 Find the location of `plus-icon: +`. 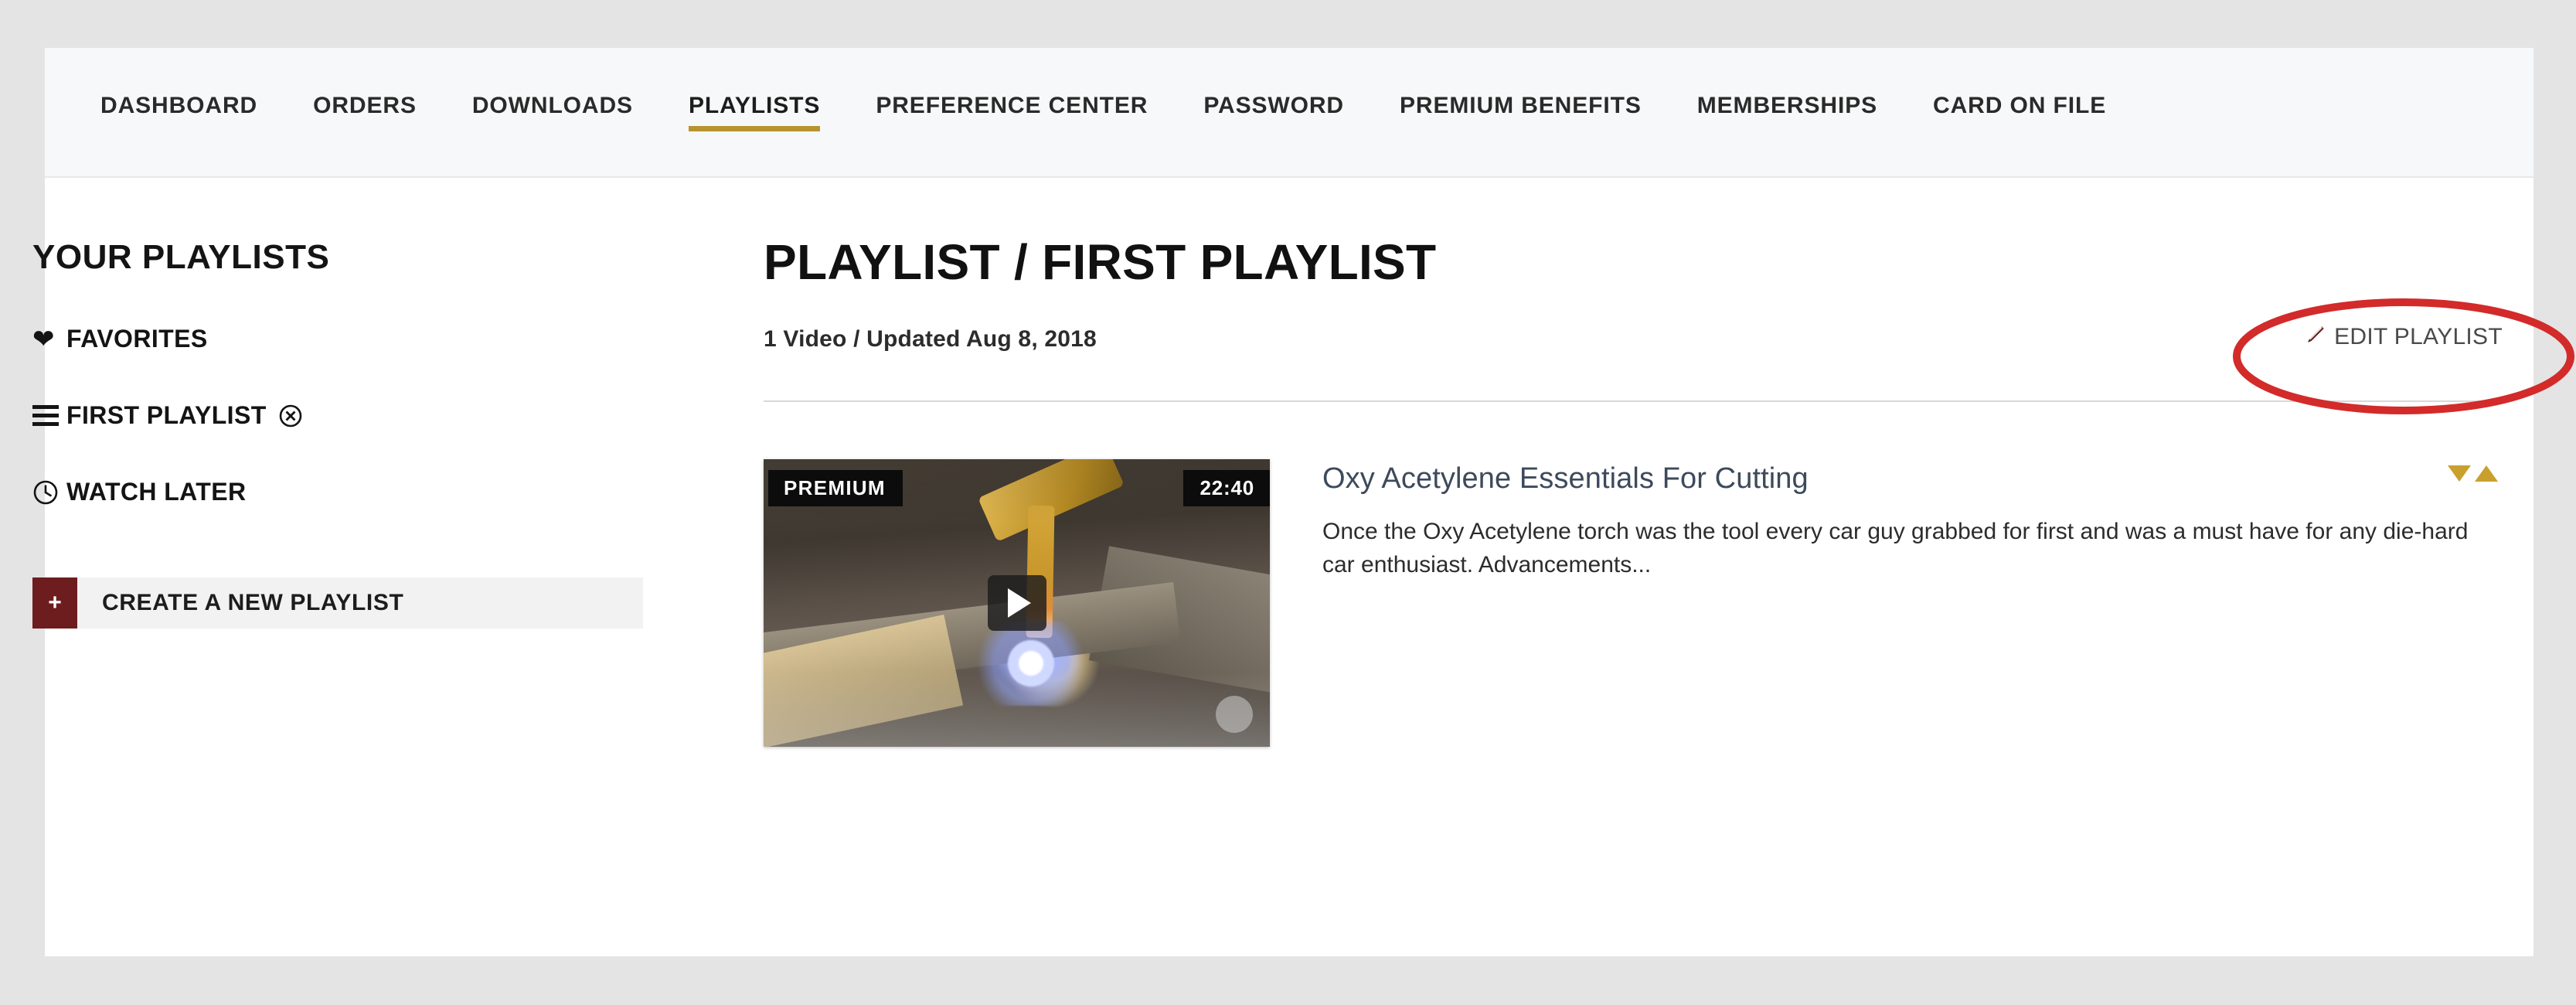

plus-icon: + is located at coordinates (54, 603).